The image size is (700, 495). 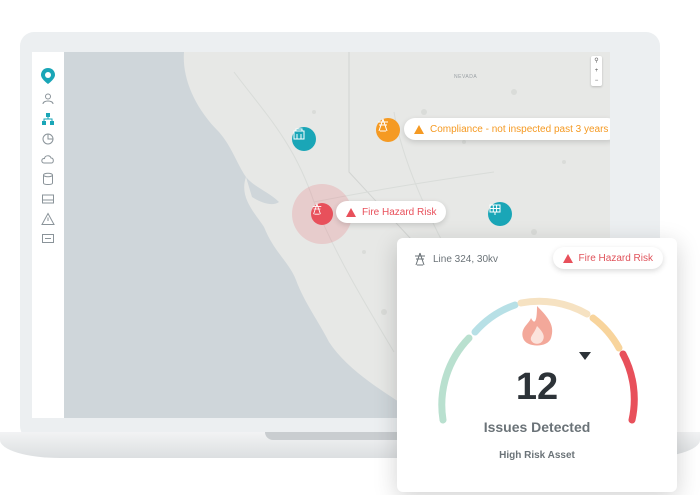 I want to click on issue-count: 12, so click(x=537, y=387).